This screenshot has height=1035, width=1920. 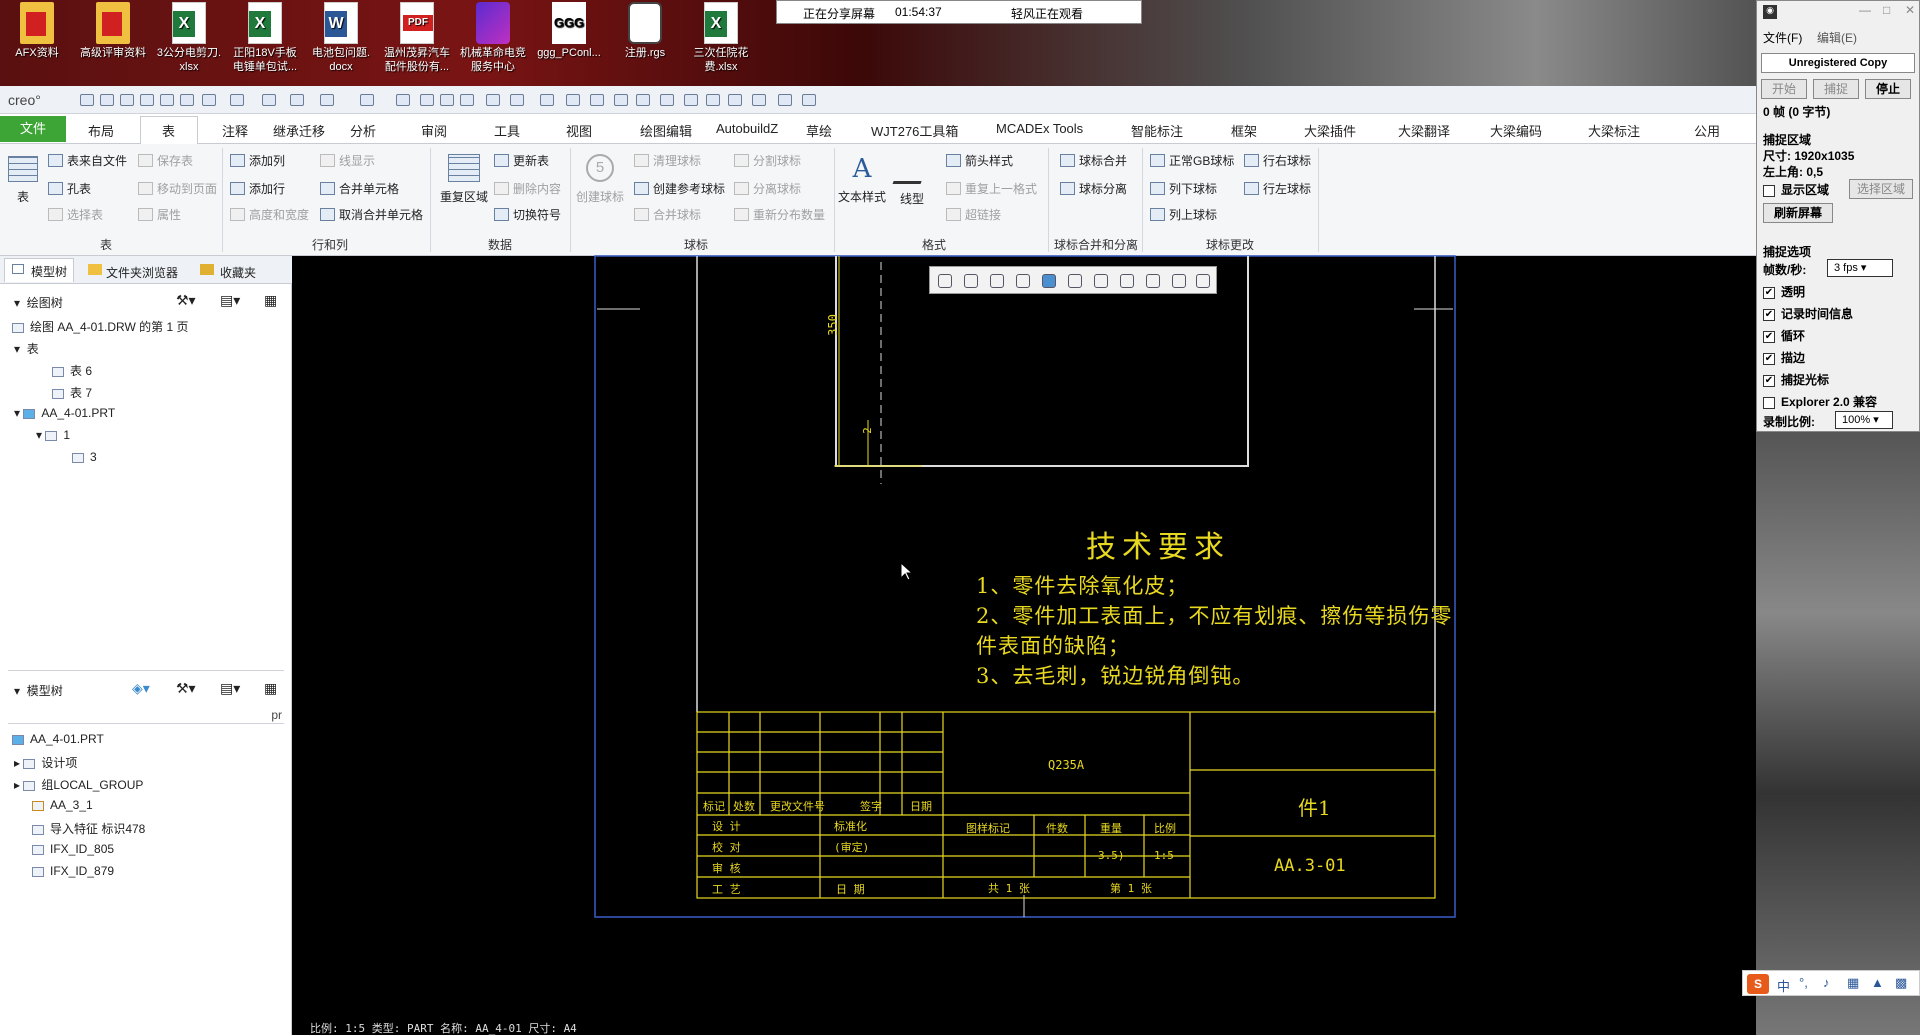 What do you see at coordinates (1057, 828) in the screenshot?
I see `tb-col-quantity: 件数` at bounding box center [1057, 828].